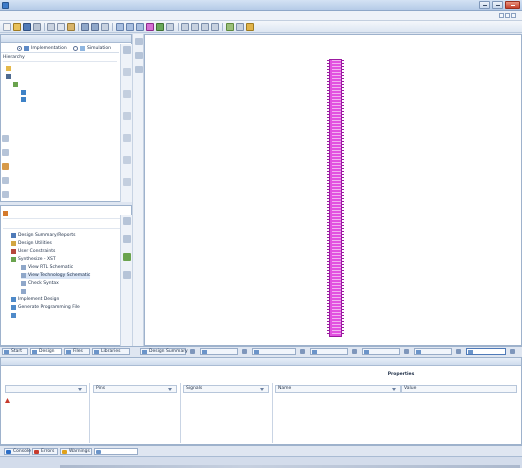  Describe the element at coordinates (45, 308) in the screenshot. I see `process-generate-programming-file: Generate Programming File` at that location.